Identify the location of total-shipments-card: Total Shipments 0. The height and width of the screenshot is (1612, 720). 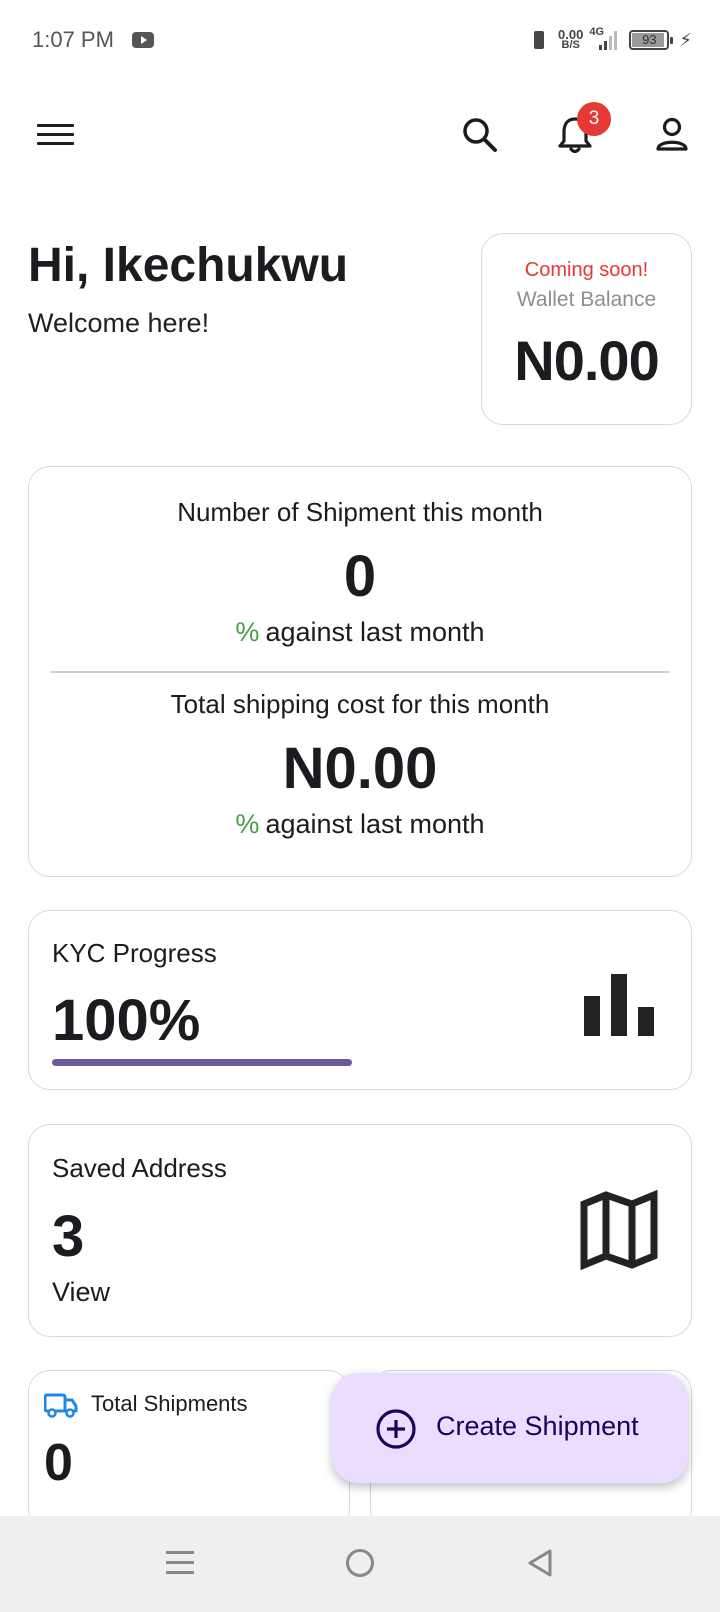
(189, 1450).